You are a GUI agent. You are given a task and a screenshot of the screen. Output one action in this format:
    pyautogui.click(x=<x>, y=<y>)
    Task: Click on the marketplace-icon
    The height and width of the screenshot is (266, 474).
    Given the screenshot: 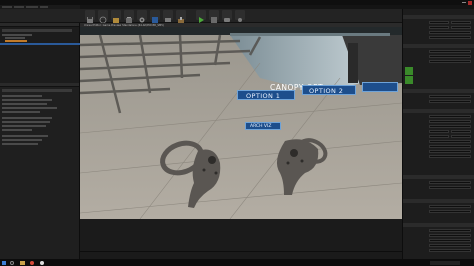 What is the action you would take?
    pyautogui.click(x=129, y=16)
    